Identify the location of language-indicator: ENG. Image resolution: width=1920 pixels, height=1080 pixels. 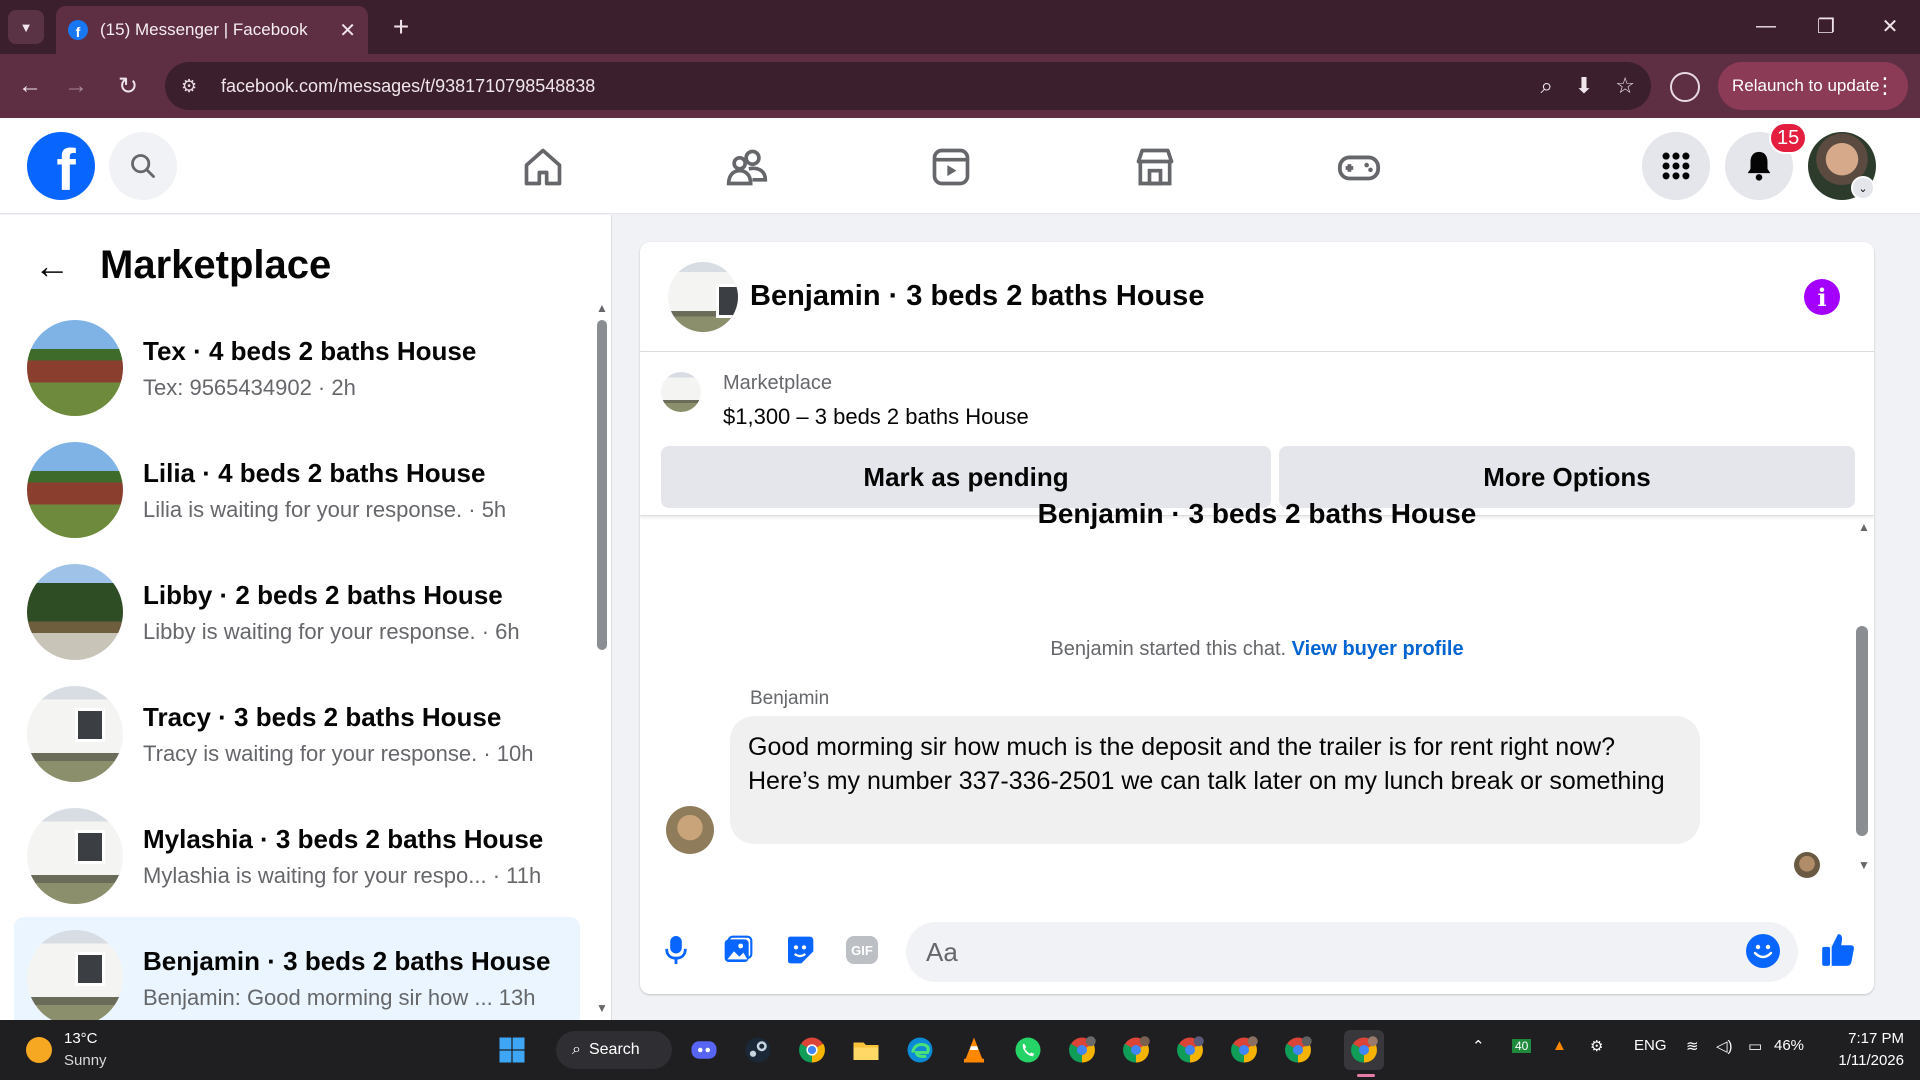
(1650, 1045).